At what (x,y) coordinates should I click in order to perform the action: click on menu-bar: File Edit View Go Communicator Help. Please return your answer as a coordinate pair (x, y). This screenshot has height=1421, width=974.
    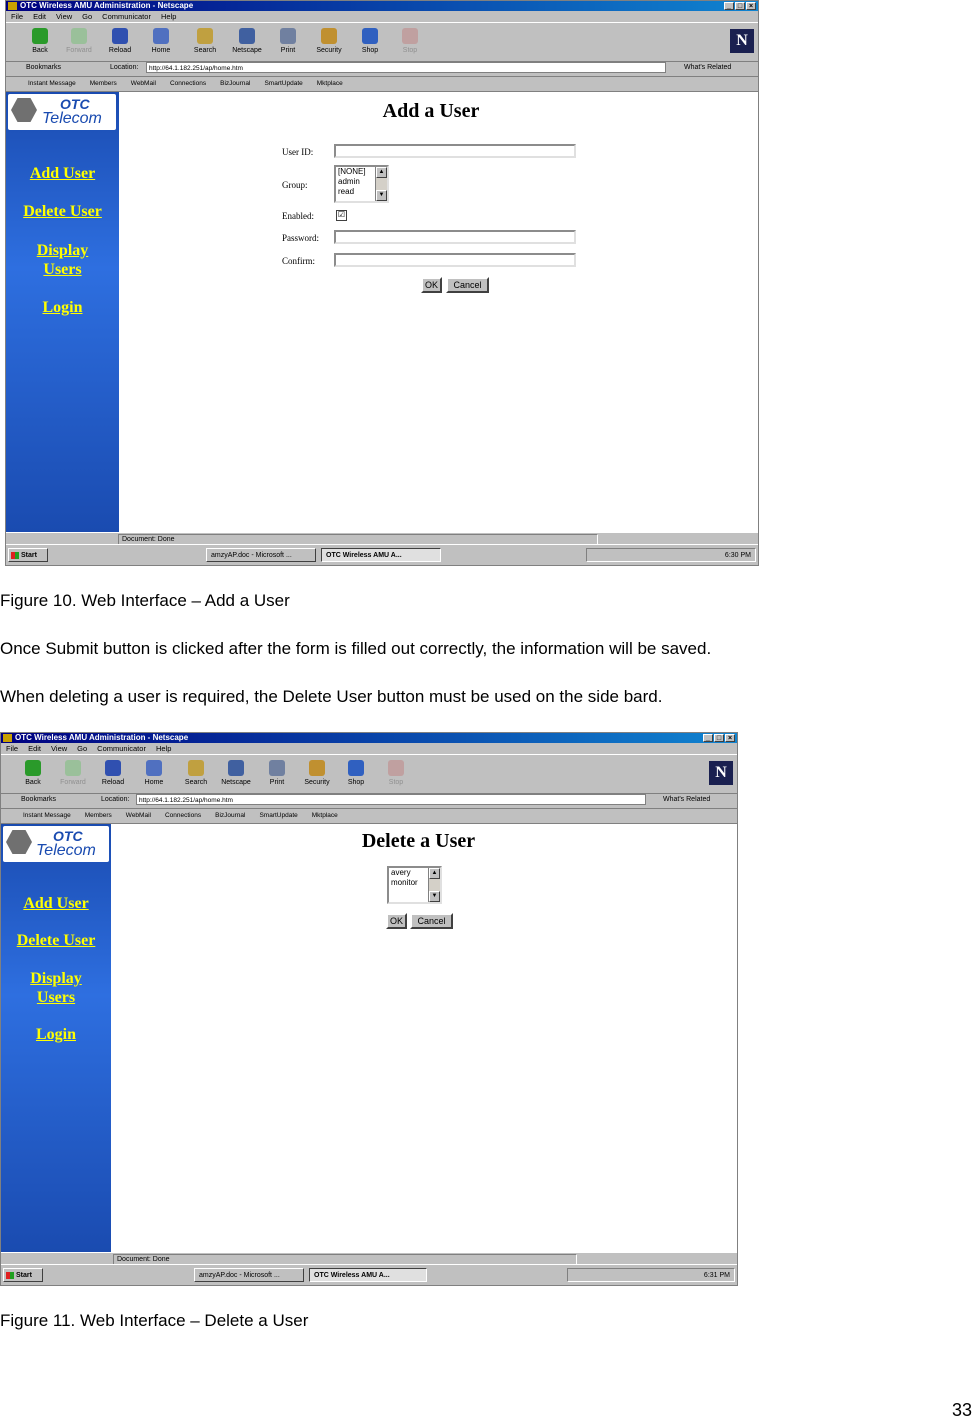
    Looking at the image, I should click on (382, 16).